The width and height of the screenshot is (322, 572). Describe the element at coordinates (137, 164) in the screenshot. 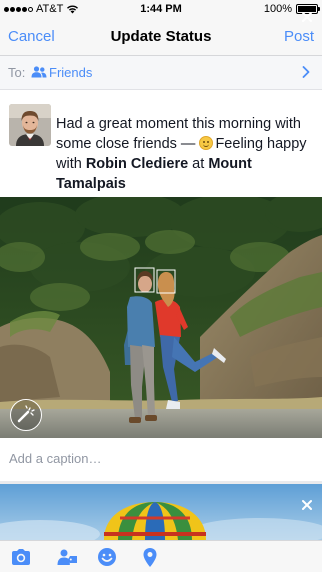

I see `tagged-person: Robin Clediere` at that location.